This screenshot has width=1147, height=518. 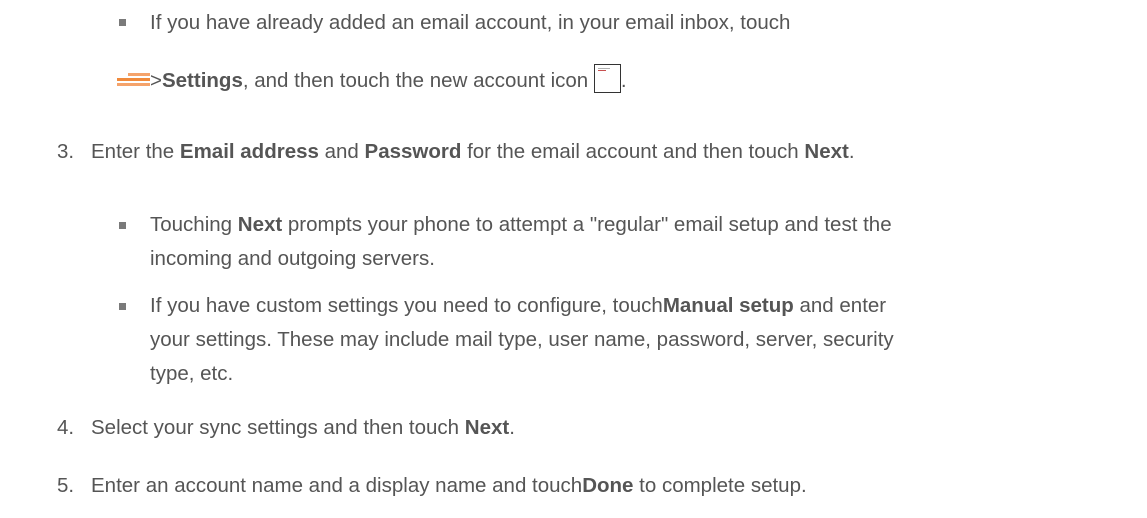 I want to click on email-address-label: Email address, so click(x=249, y=151).